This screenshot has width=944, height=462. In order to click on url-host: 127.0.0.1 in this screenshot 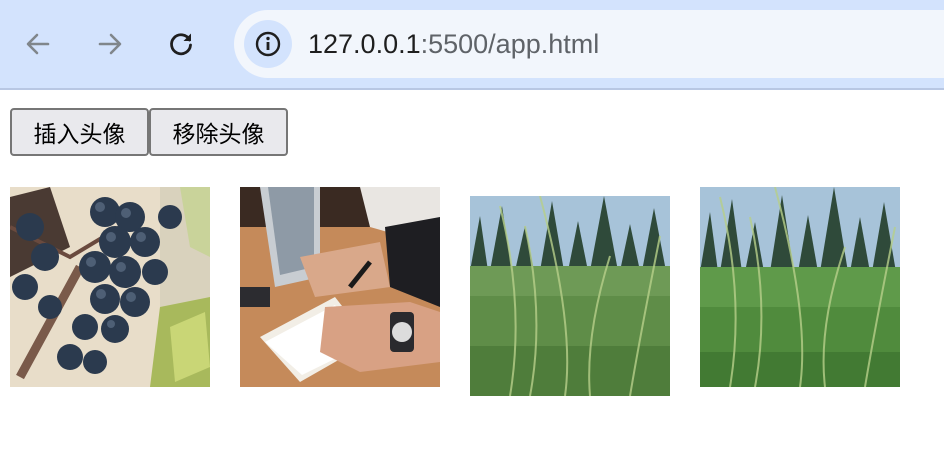, I will do `click(364, 44)`.